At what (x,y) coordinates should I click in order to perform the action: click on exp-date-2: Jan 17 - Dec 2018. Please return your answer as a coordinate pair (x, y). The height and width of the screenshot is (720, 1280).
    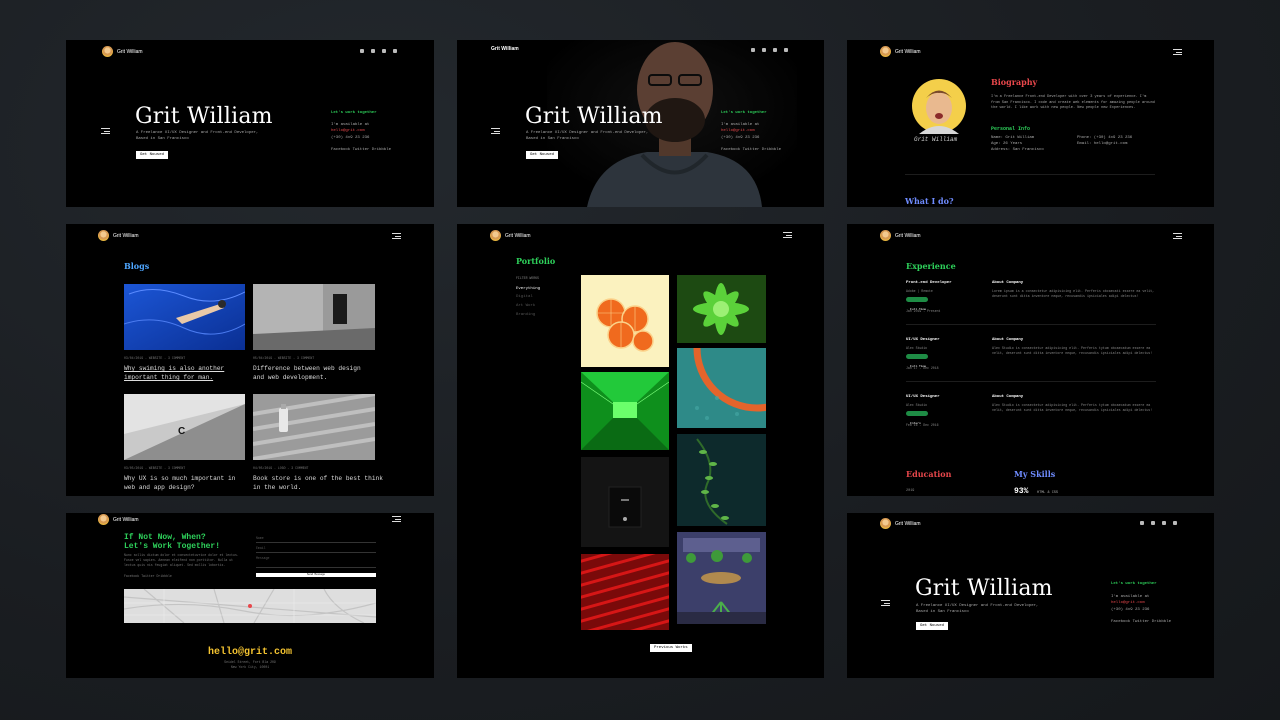
    Looking at the image, I should click on (922, 368).